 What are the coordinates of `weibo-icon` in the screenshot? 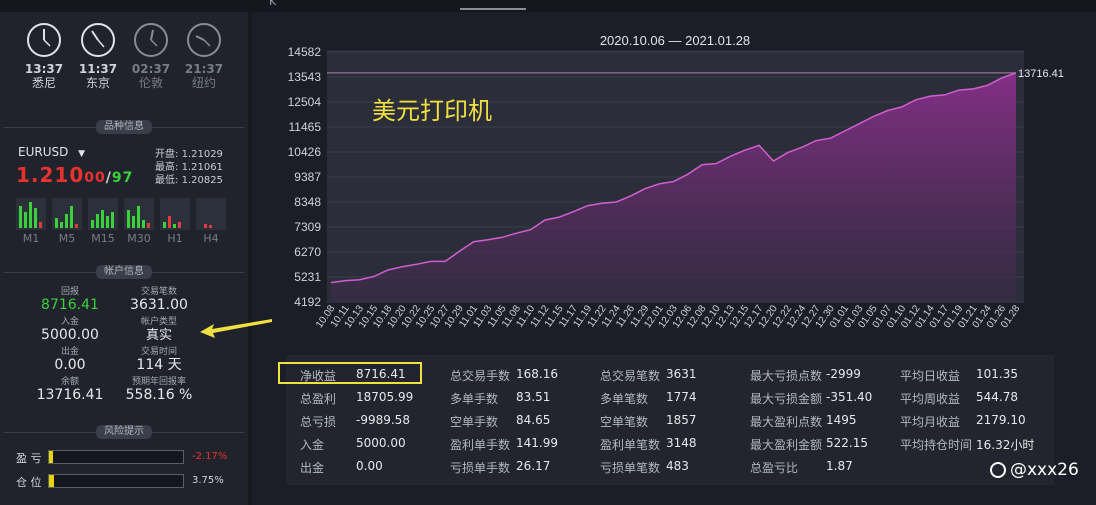 It's located at (998, 470).